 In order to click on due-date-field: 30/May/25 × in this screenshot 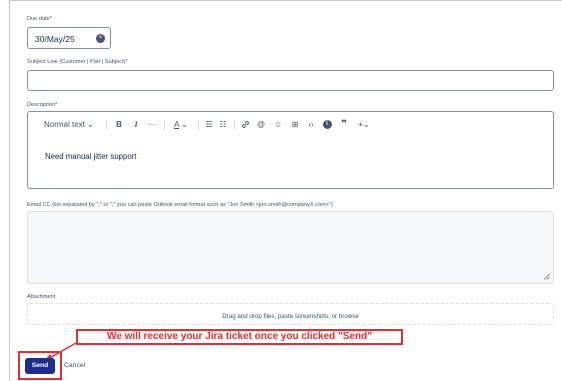, I will do `click(69, 38)`.